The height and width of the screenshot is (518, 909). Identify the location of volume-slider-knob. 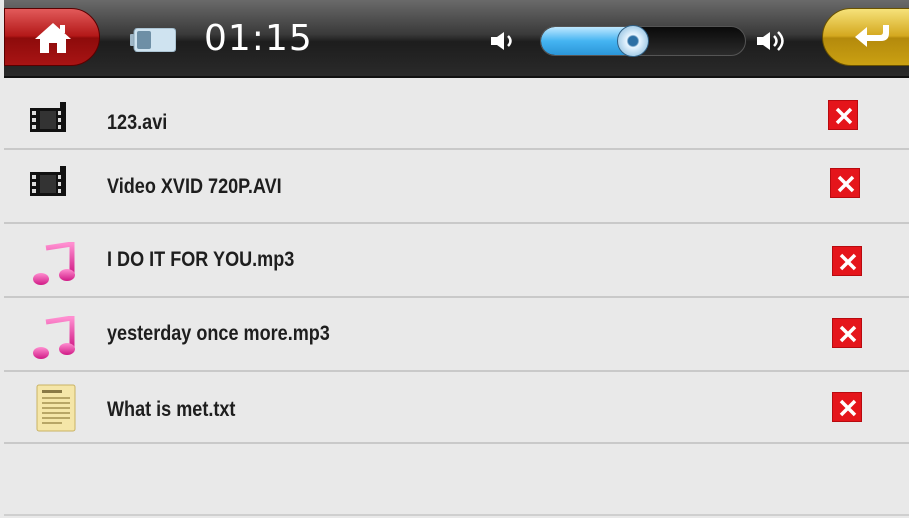
(632, 41).